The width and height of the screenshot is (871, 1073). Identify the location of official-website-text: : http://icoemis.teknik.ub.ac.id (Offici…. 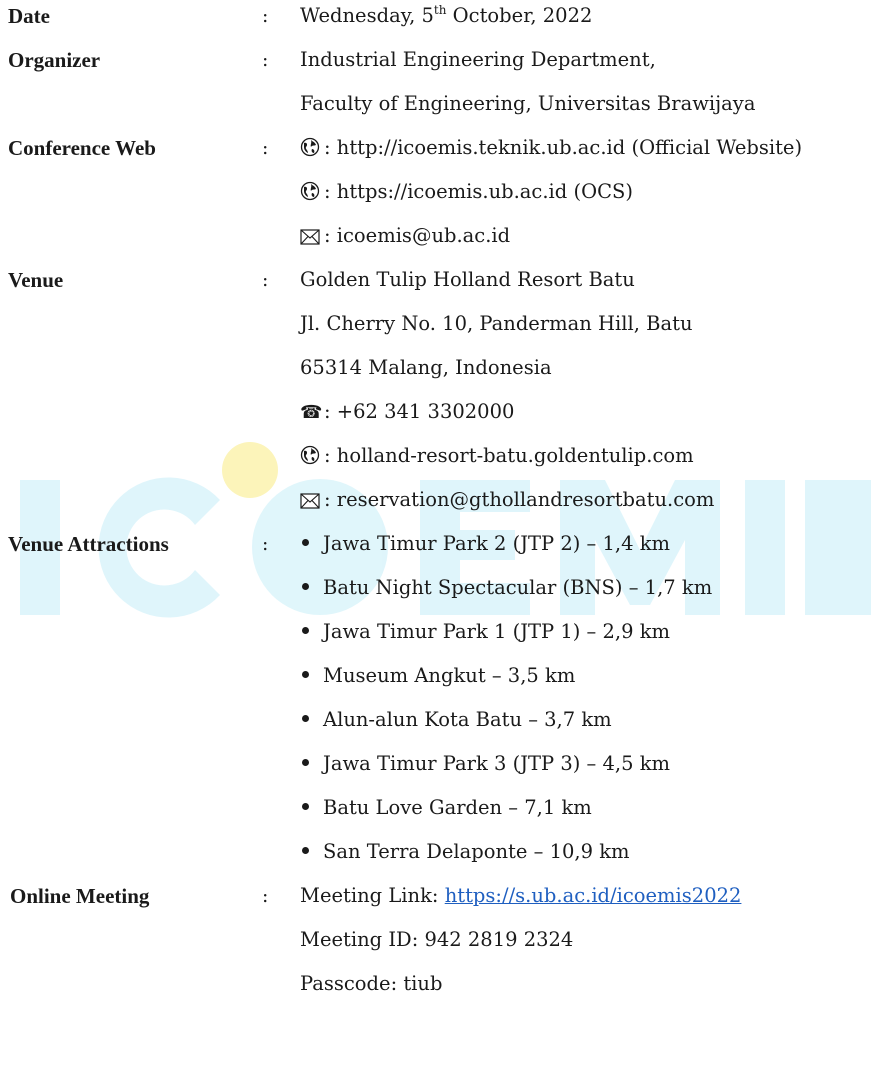
(563, 147).